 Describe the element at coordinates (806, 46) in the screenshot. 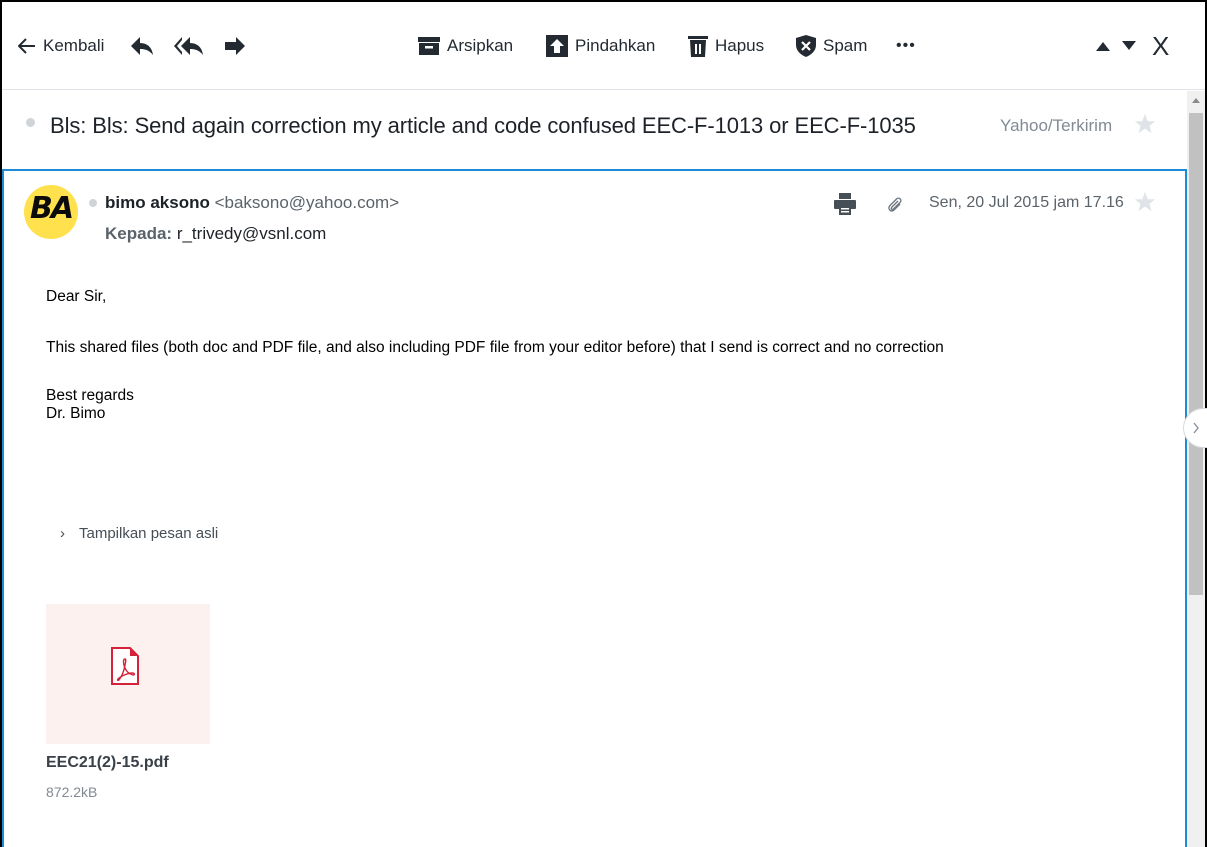

I see `spam-shield-icon` at that location.